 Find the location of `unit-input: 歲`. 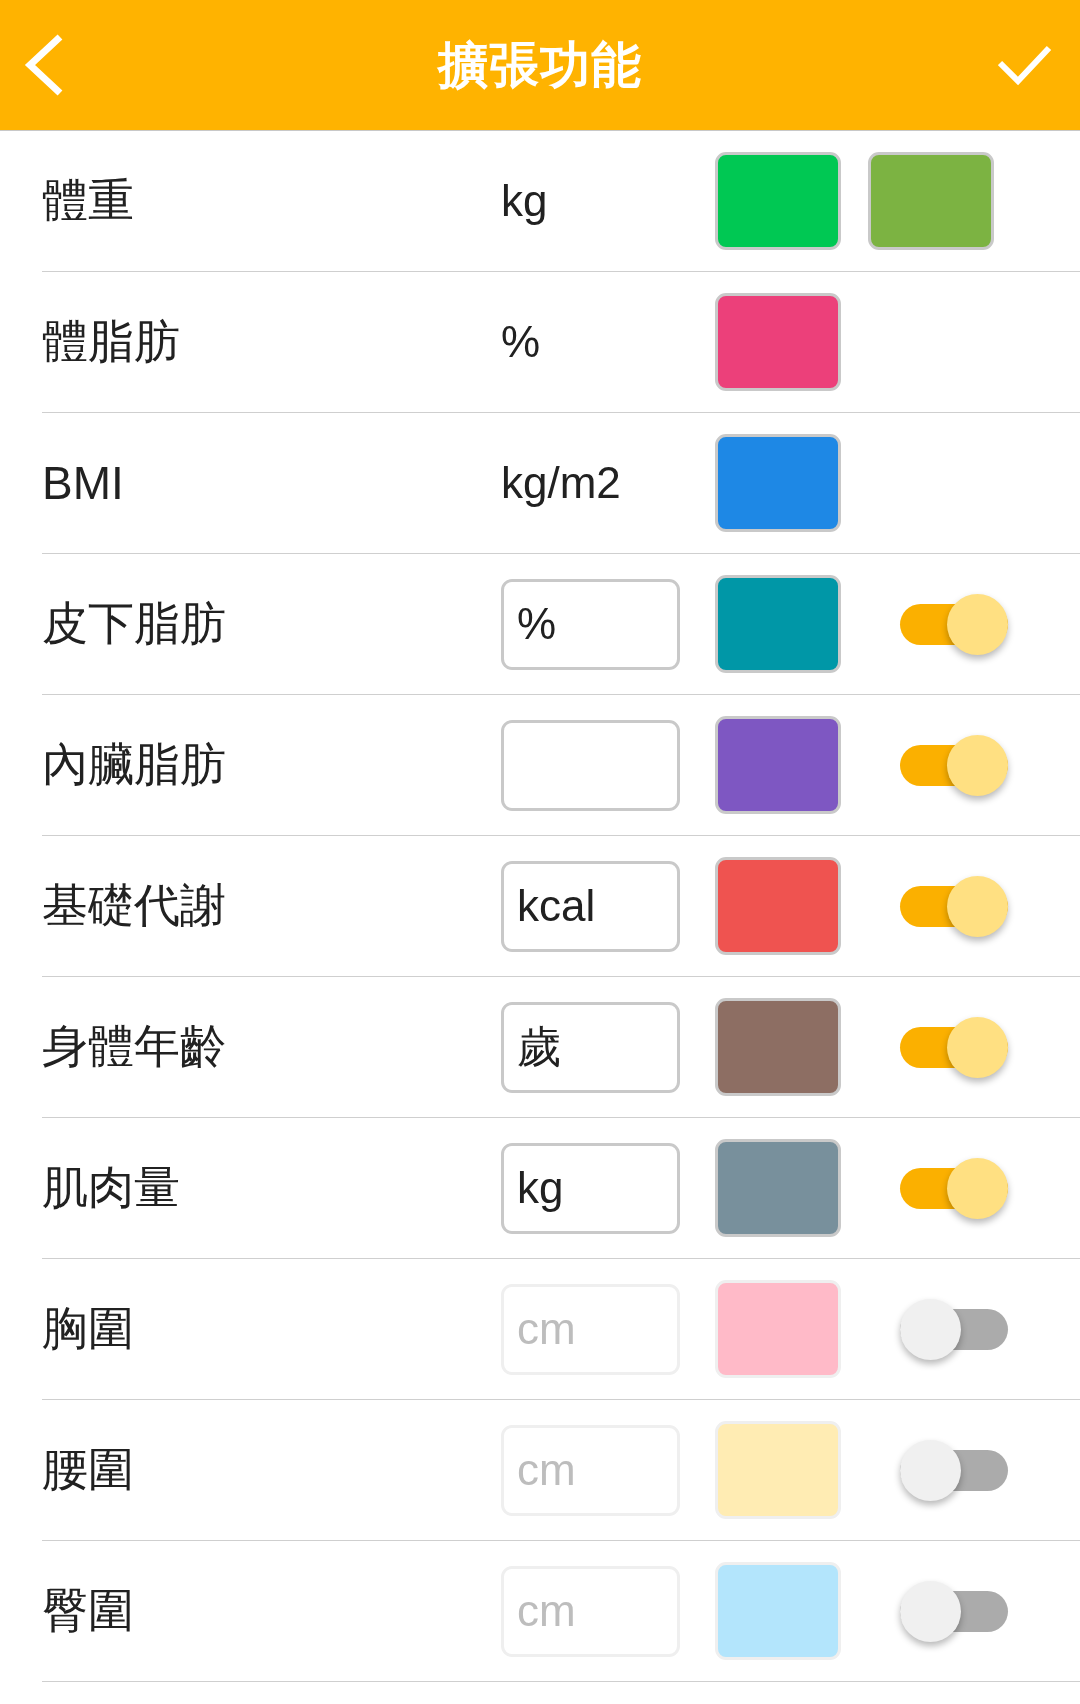

unit-input: 歲 is located at coordinates (590, 1047).